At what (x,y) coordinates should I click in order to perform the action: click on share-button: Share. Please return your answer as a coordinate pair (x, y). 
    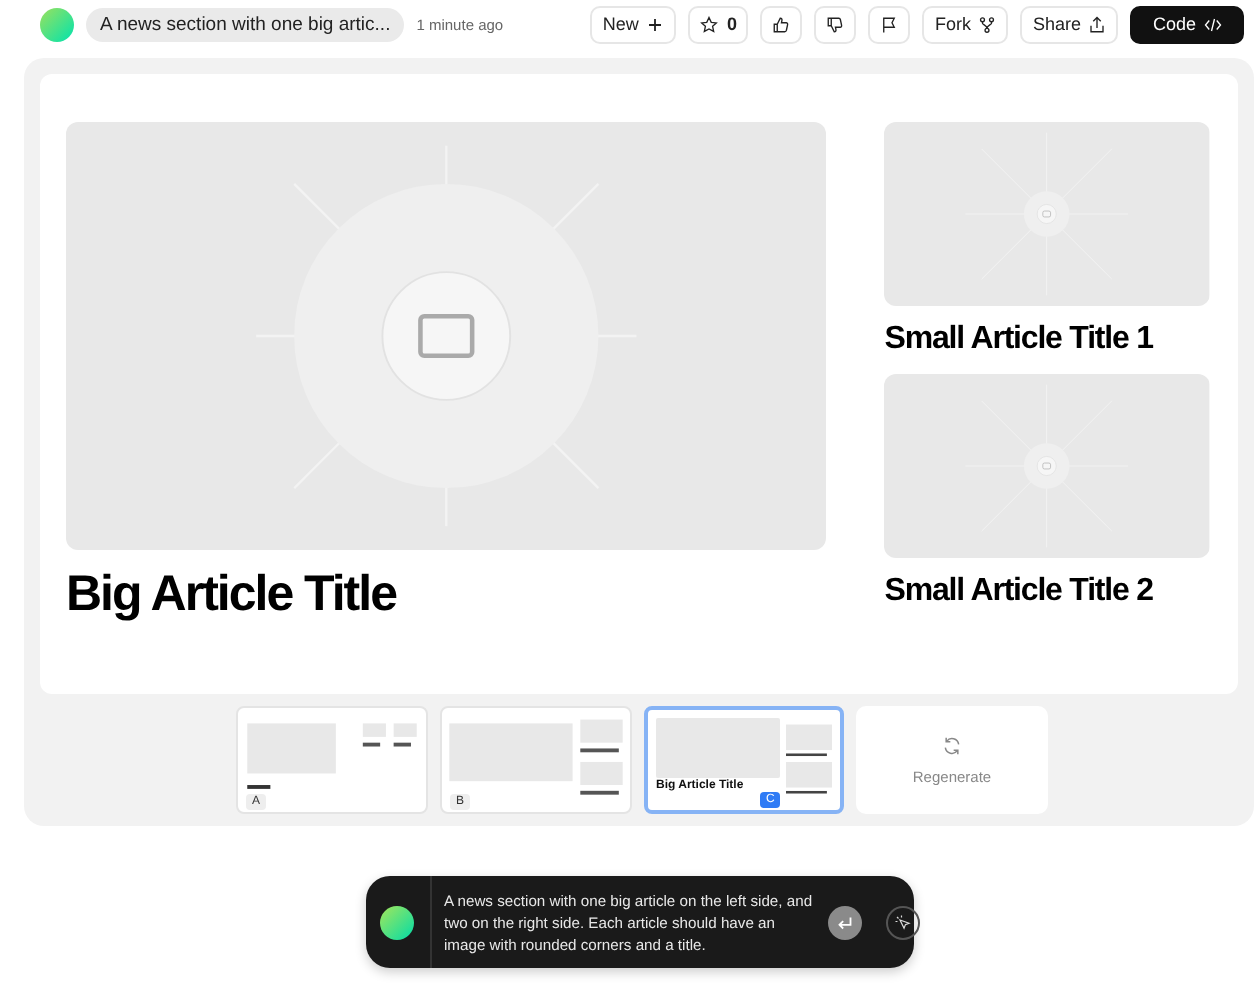
    Looking at the image, I should click on (1069, 24).